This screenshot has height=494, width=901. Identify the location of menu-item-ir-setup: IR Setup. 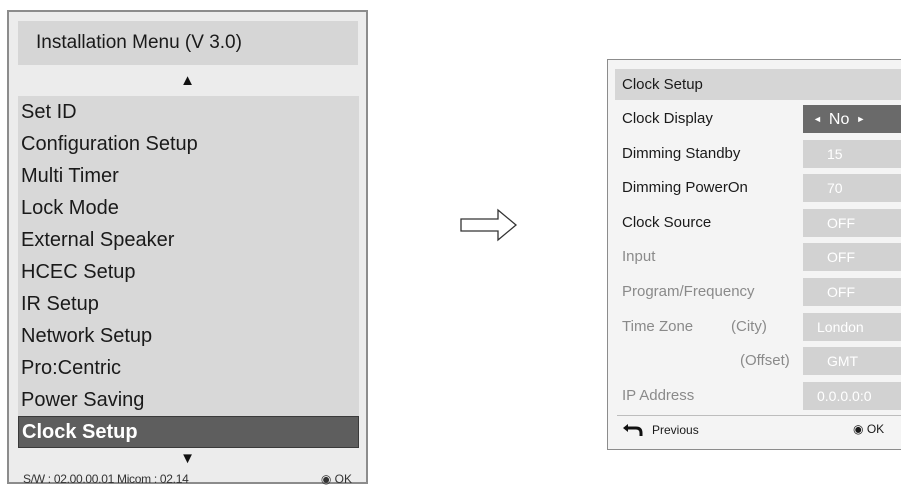
(188, 304).